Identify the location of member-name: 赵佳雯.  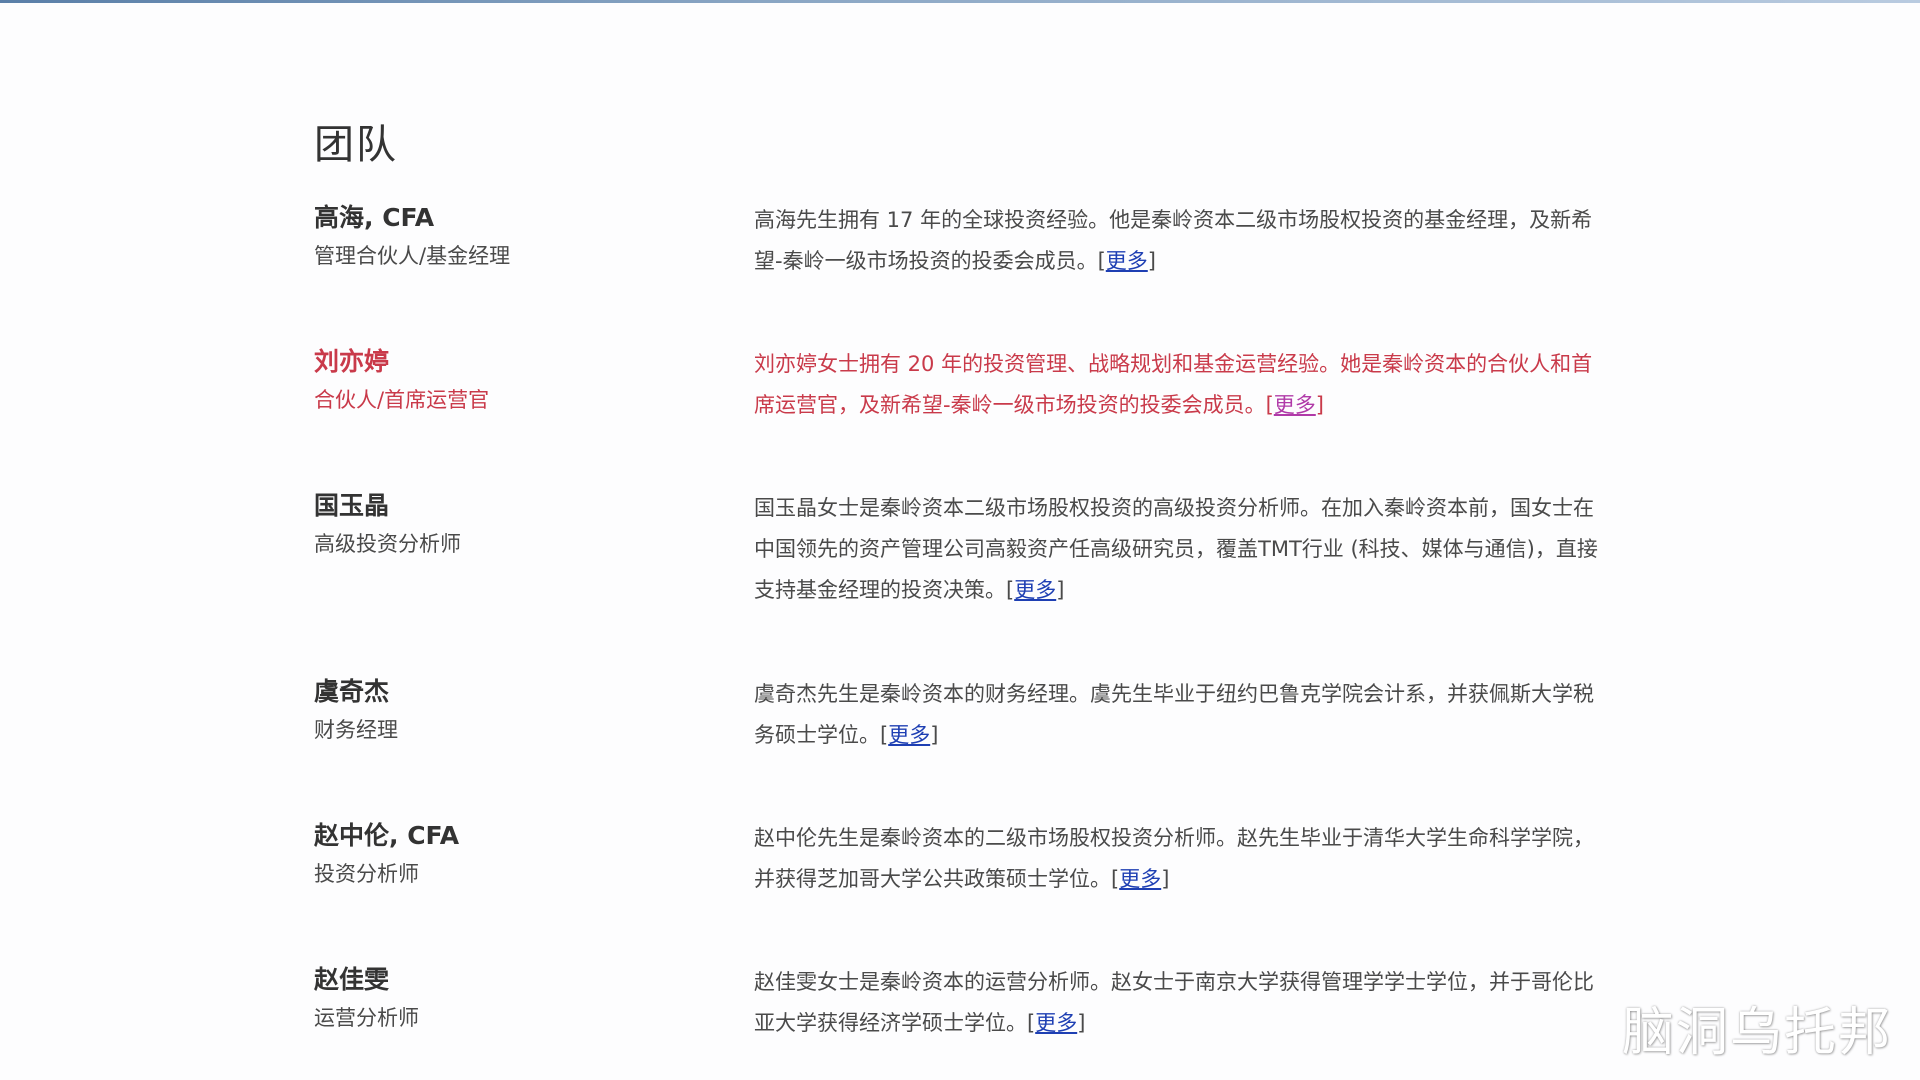
(352, 979).